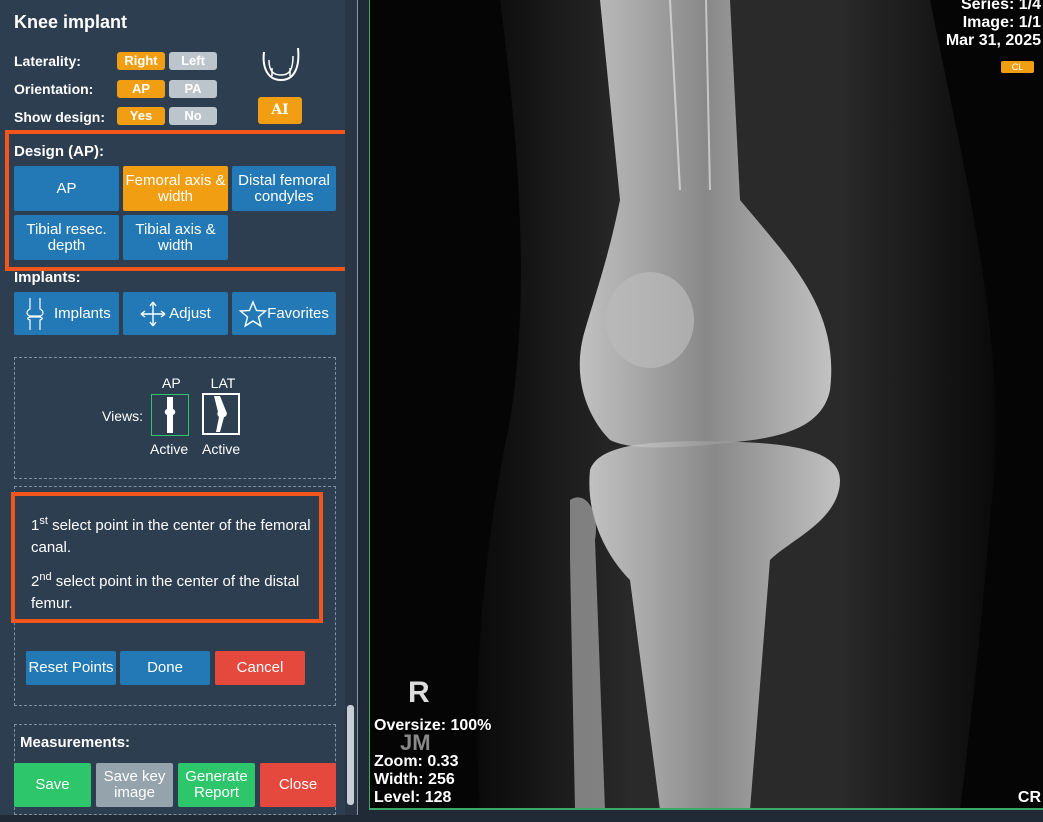  I want to click on show-design-yes-toggle: Yes, so click(141, 116).